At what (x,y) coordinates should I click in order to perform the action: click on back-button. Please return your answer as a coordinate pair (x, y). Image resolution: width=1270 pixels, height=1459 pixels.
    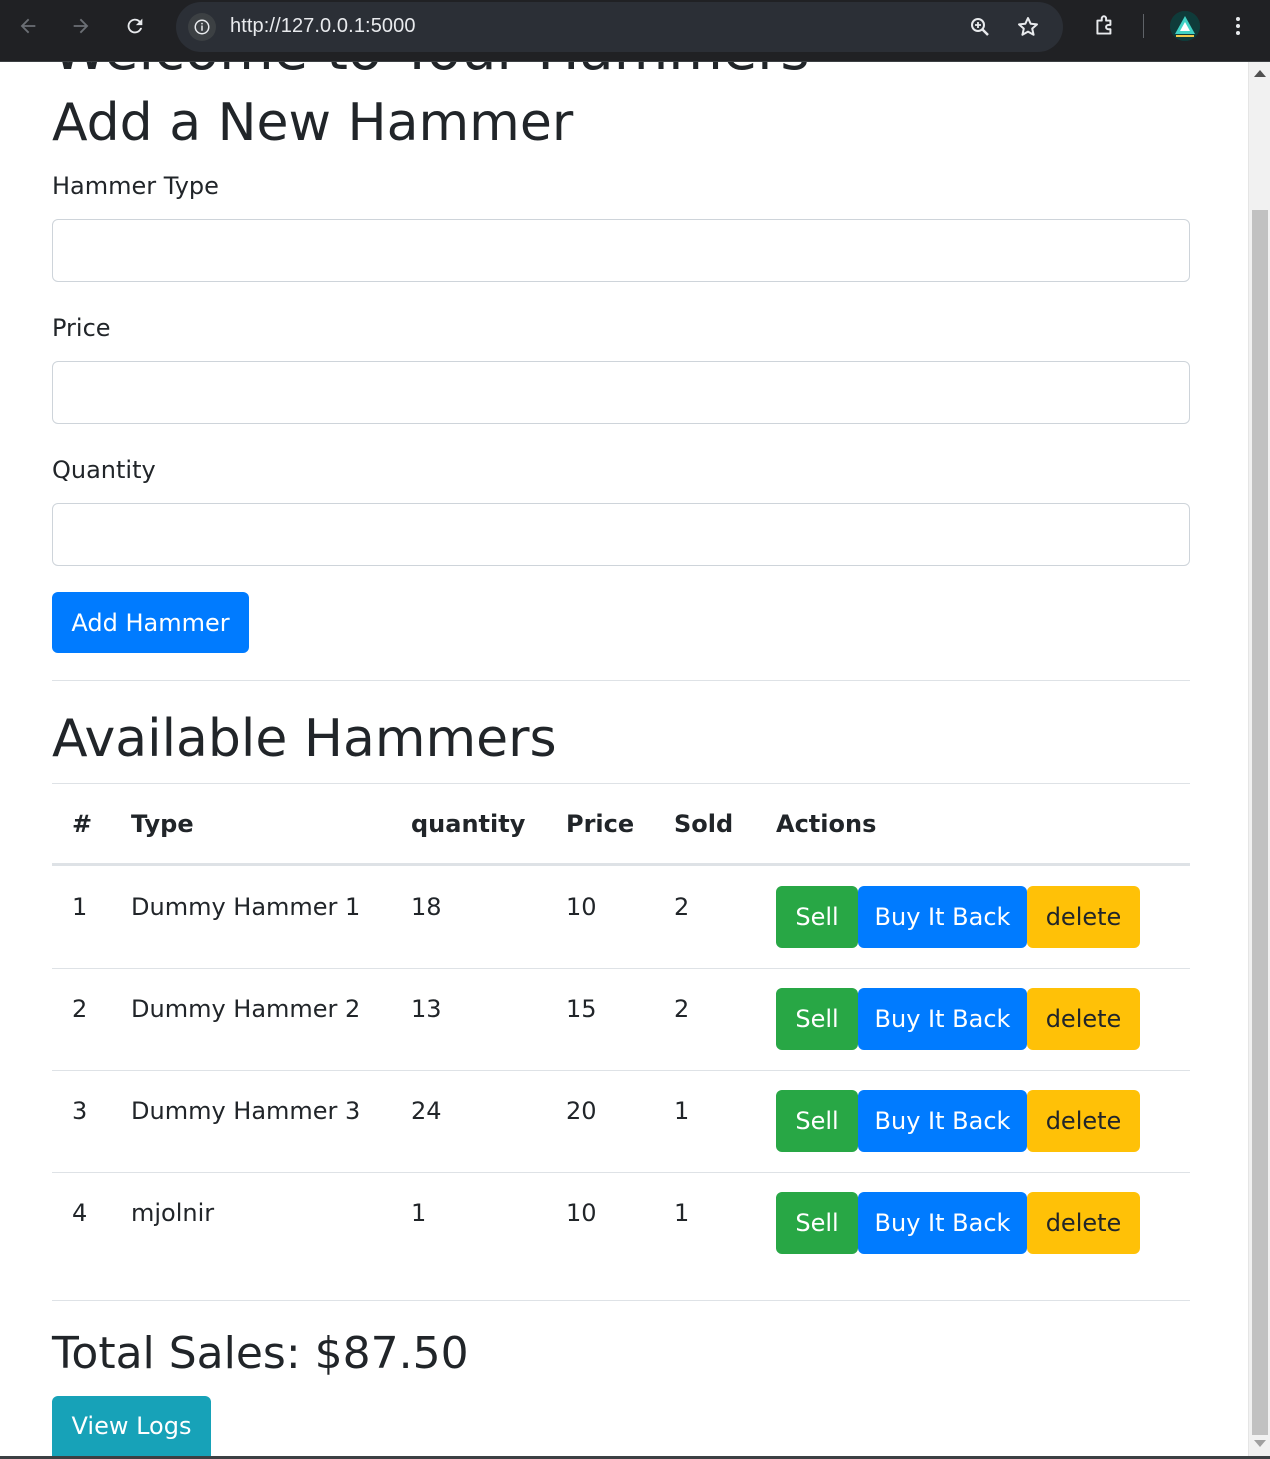
    Looking at the image, I should click on (28, 26).